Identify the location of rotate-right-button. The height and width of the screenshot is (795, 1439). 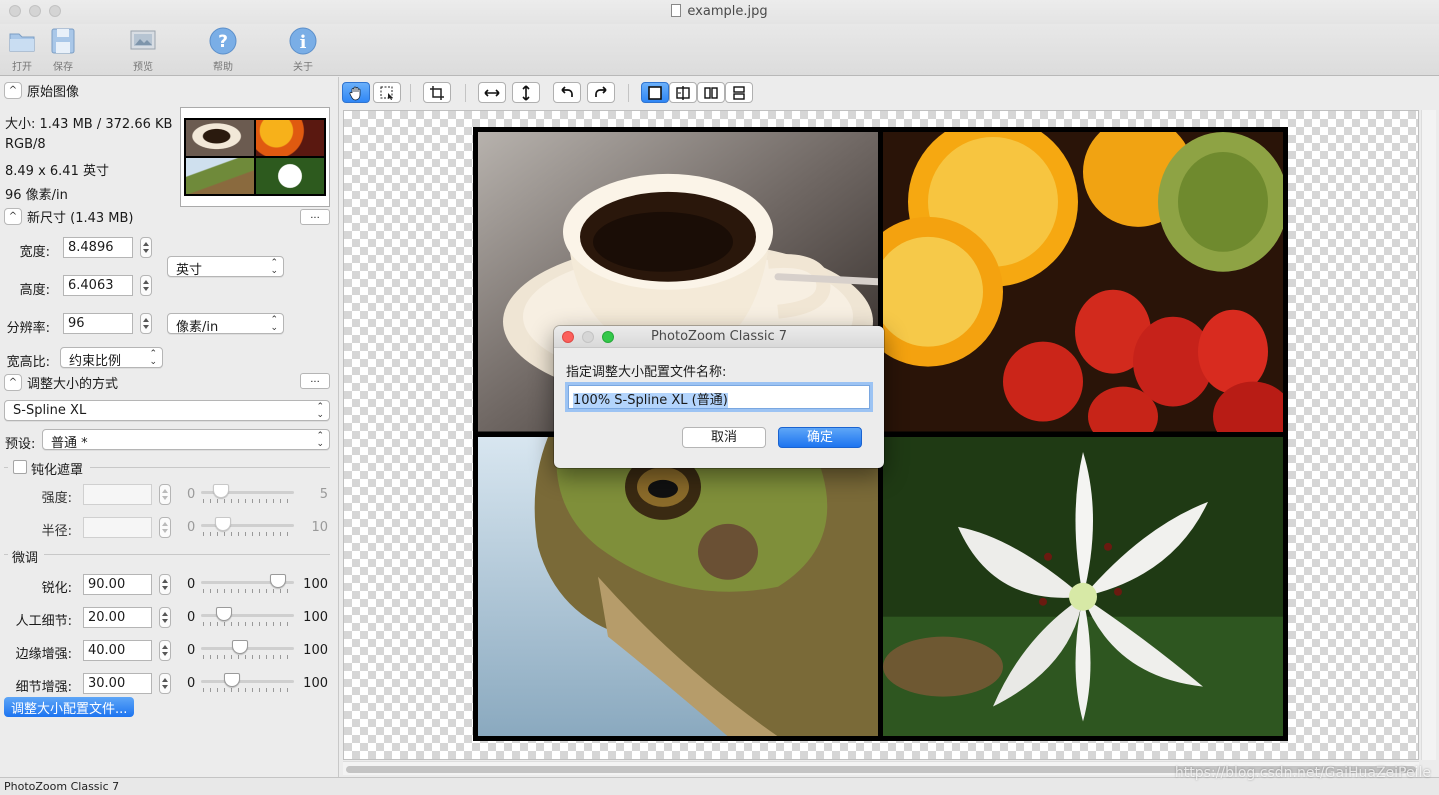
(601, 92).